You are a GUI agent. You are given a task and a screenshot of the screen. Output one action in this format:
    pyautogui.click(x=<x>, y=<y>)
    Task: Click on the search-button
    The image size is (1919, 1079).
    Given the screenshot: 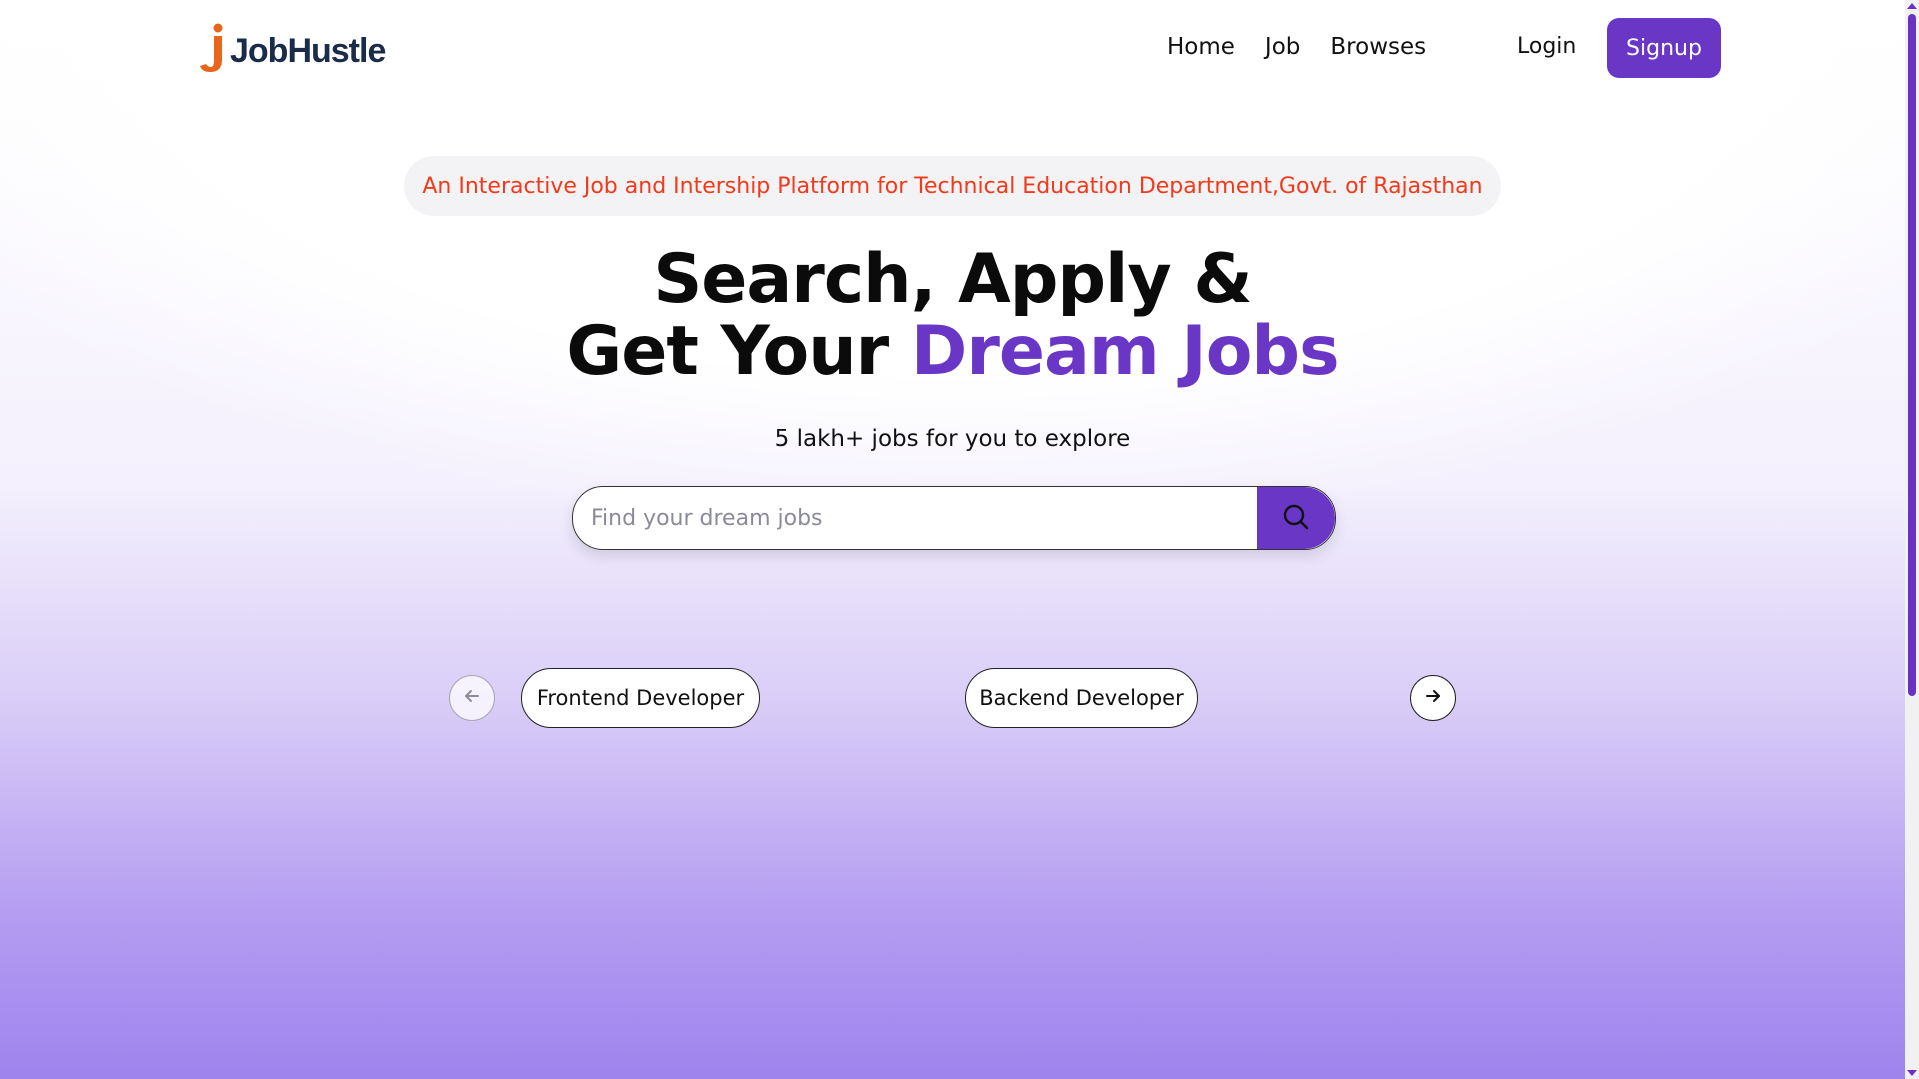 What is the action you would take?
    pyautogui.click(x=1296, y=518)
    